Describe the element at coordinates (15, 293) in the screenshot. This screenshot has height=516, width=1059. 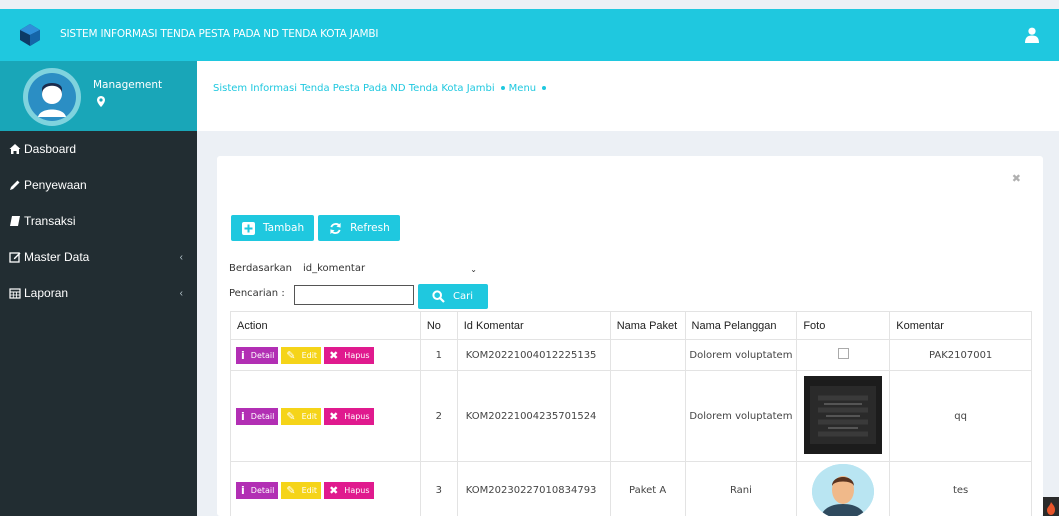
I see `calendar-icon` at that location.